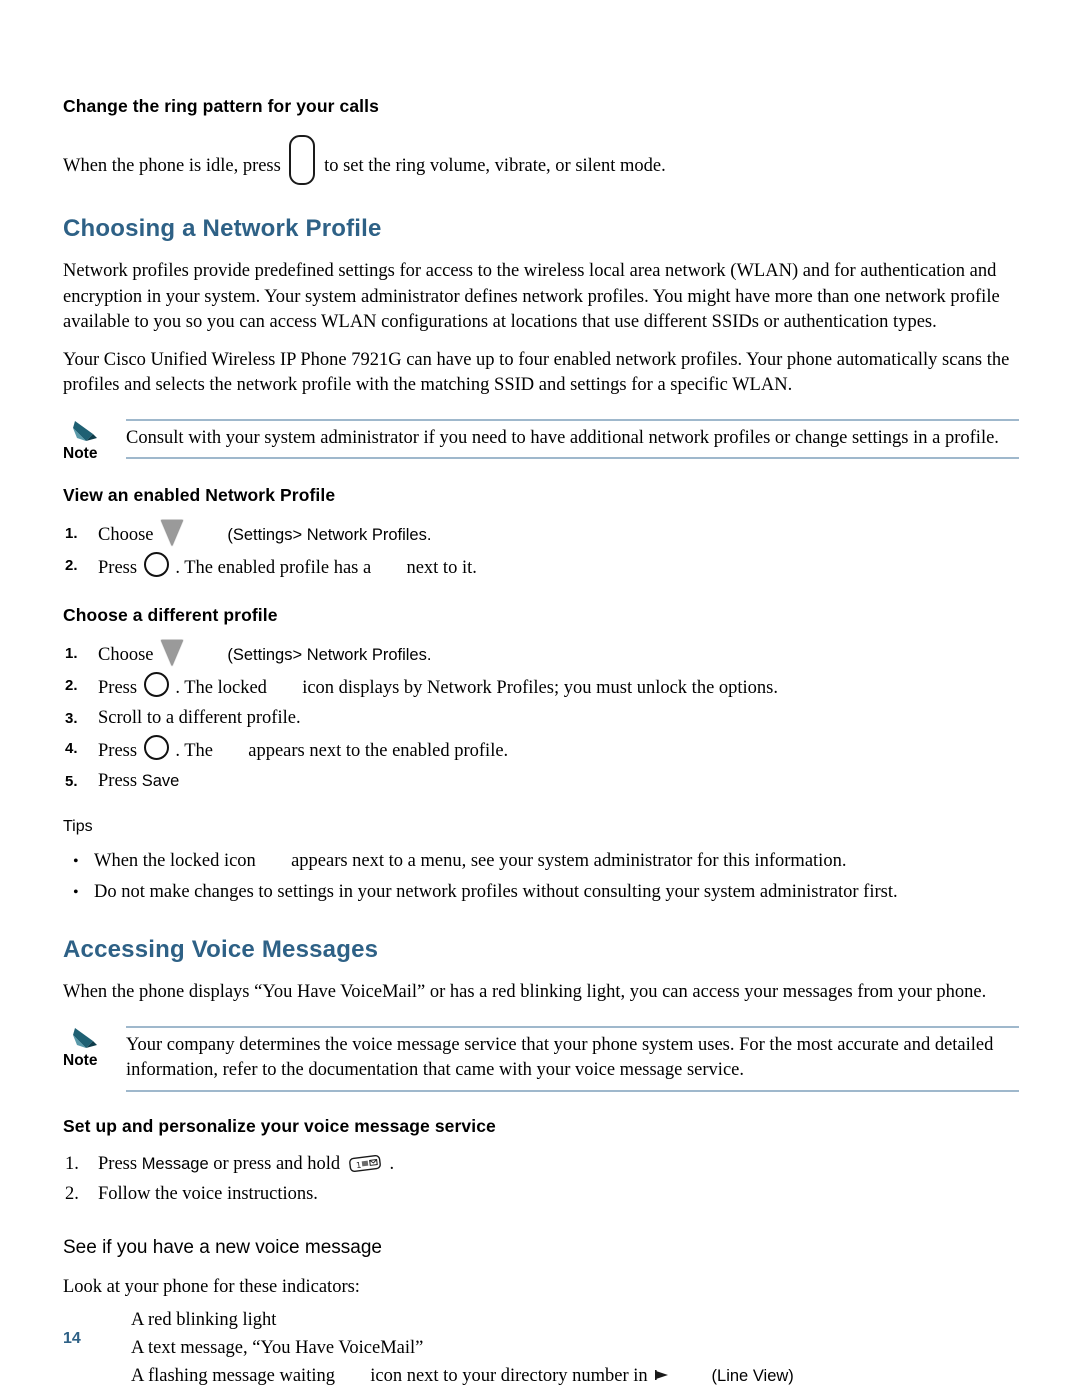  I want to click on step-text-mid: . The enabled profile has a, so click(273, 568).